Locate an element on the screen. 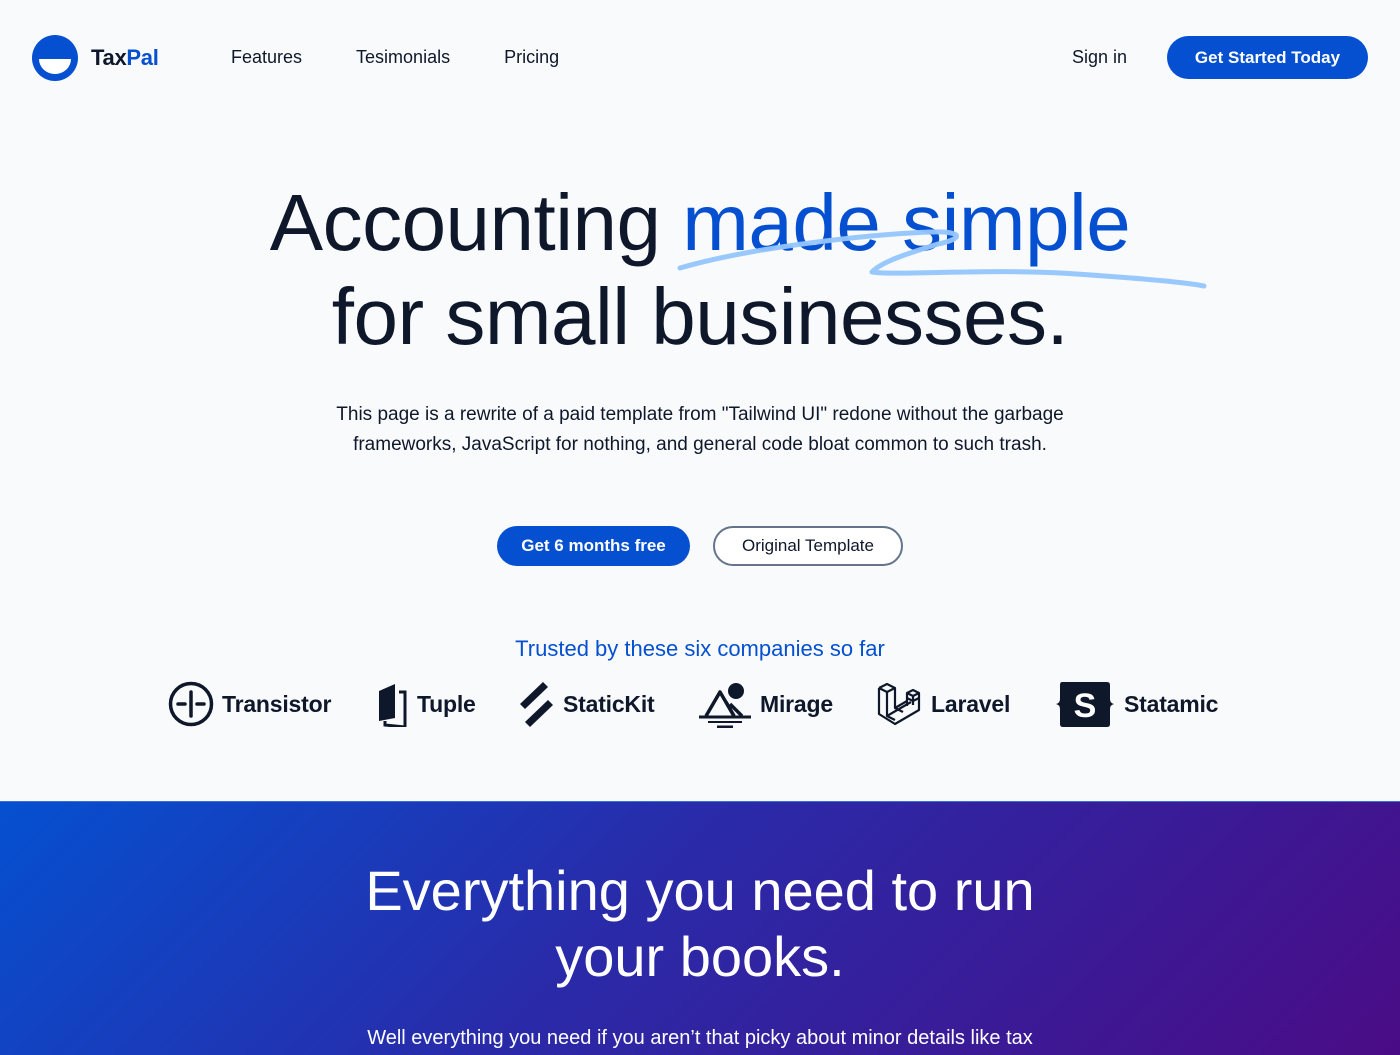  statamic-icon: S is located at coordinates (1085, 704).